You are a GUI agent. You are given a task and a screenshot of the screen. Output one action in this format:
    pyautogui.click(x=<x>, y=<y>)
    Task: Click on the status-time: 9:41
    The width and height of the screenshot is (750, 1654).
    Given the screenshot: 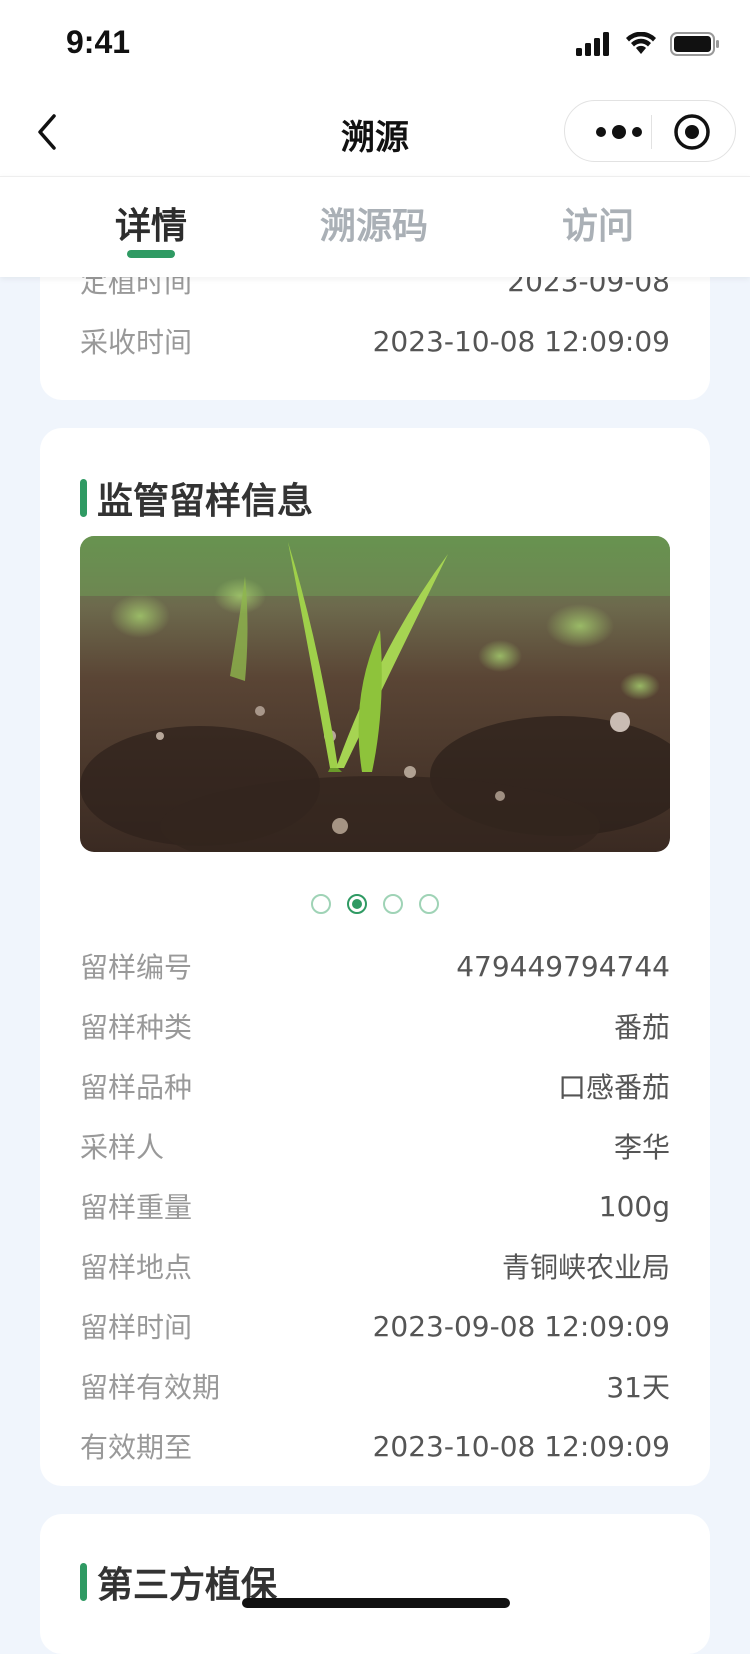 What is the action you would take?
    pyautogui.click(x=98, y=42)
    